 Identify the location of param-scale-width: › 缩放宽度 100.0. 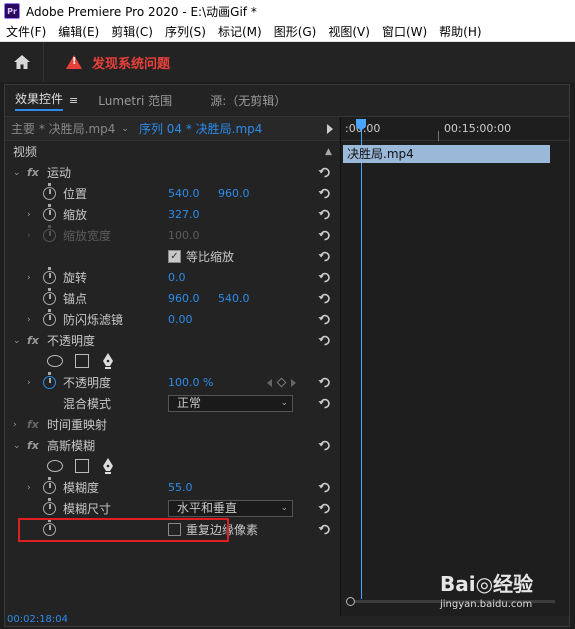
(172, 235).